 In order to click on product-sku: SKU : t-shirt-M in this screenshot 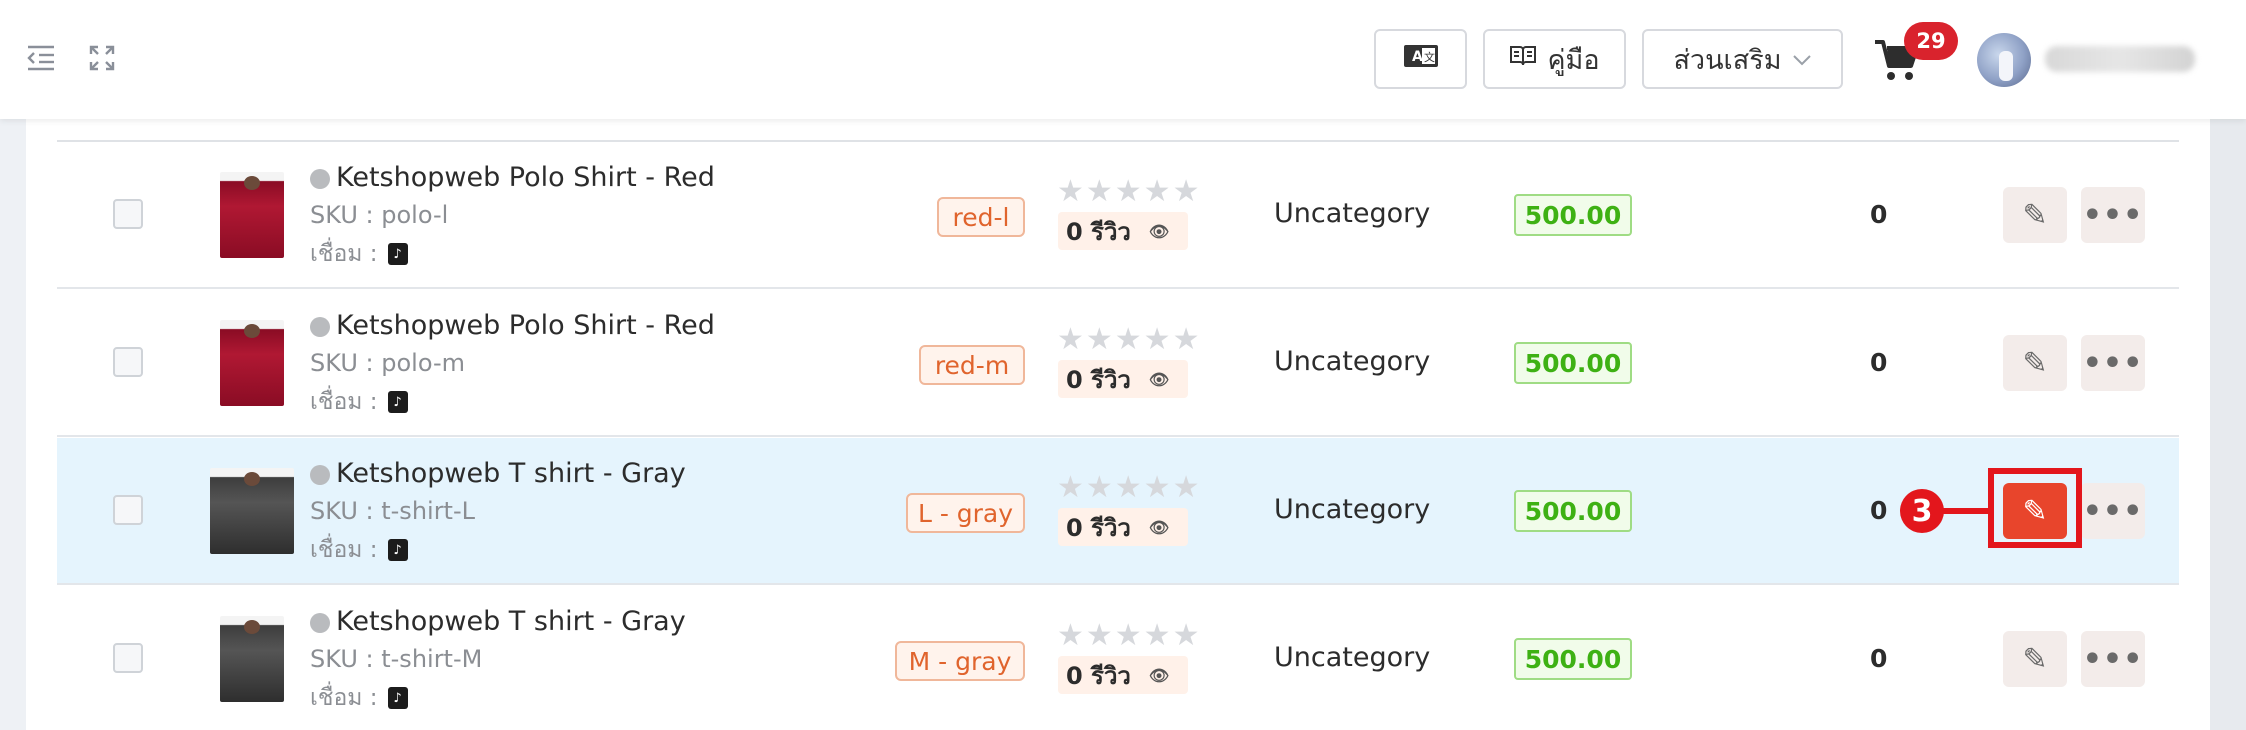, I will do `click(396, 659)`.